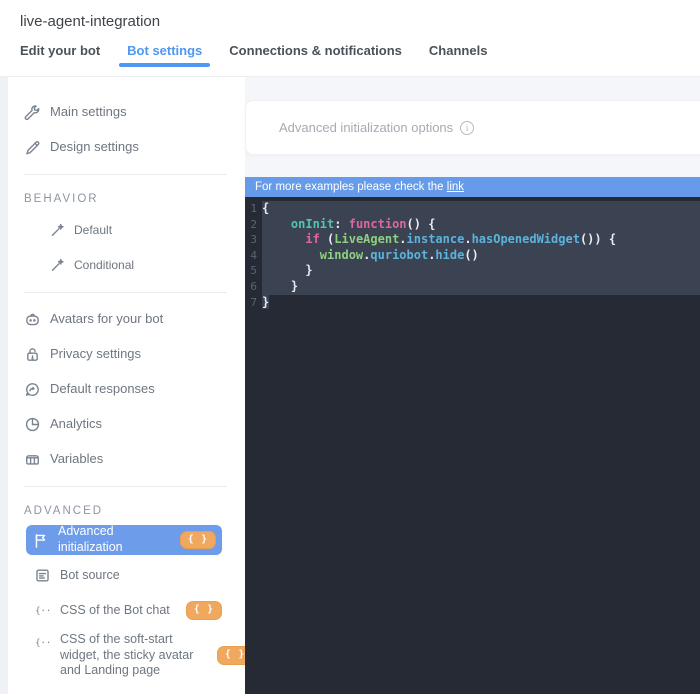  I want to click on line-number: 2, so click(253, 224).